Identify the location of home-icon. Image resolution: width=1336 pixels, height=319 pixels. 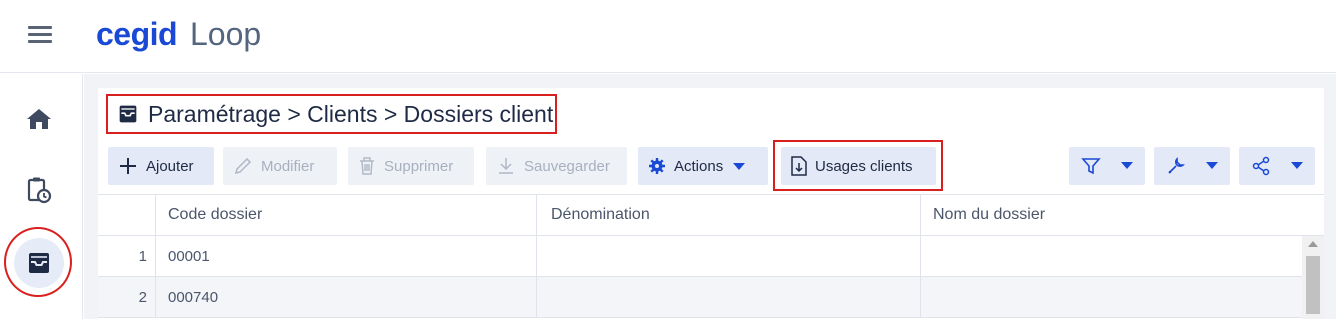
(39, 119).